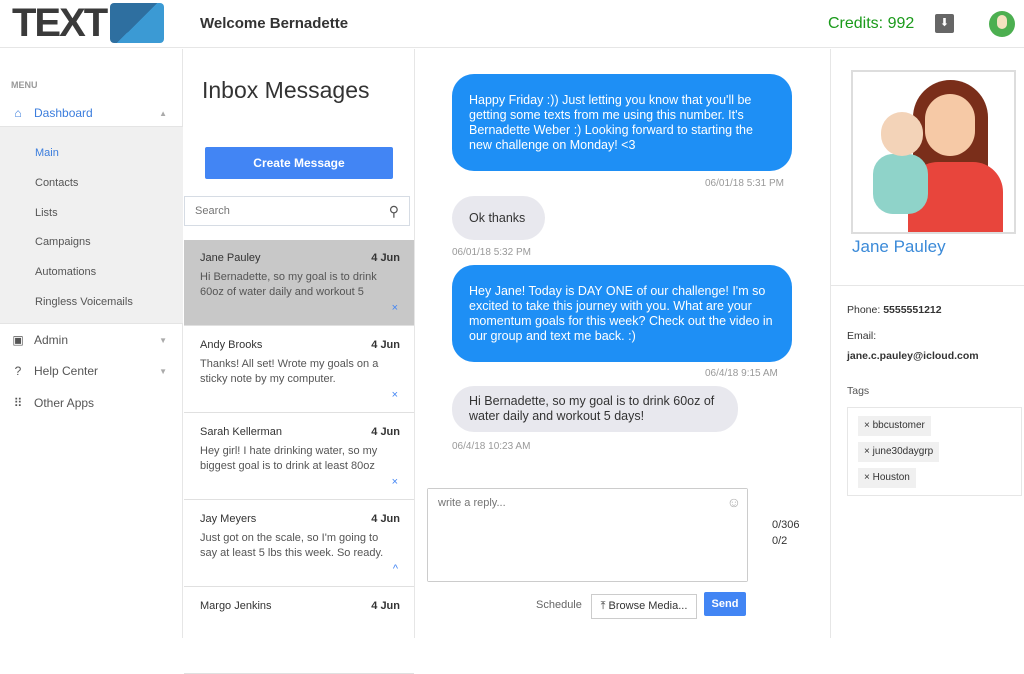 The width and height of the screenshot is (1024, 674). What do you see at coordinates (63, 113) in the screenshot?
I see `sidebar-item-label: Dashboard` at bounding box center [63, 113].